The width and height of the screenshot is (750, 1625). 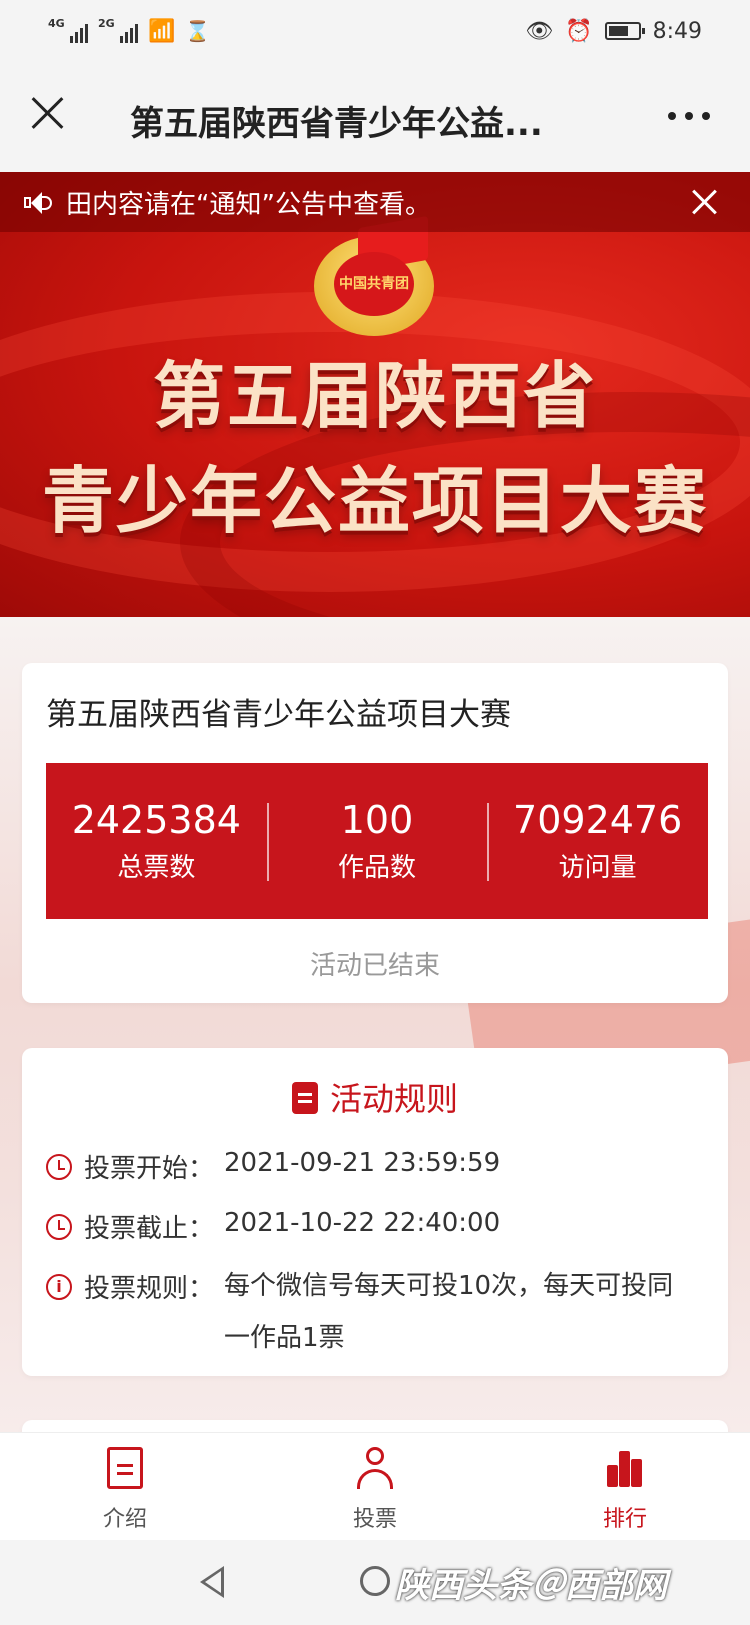 I want to click on banner-title-line2: 青少年公益项目大赛, so click(x=374, y=501).